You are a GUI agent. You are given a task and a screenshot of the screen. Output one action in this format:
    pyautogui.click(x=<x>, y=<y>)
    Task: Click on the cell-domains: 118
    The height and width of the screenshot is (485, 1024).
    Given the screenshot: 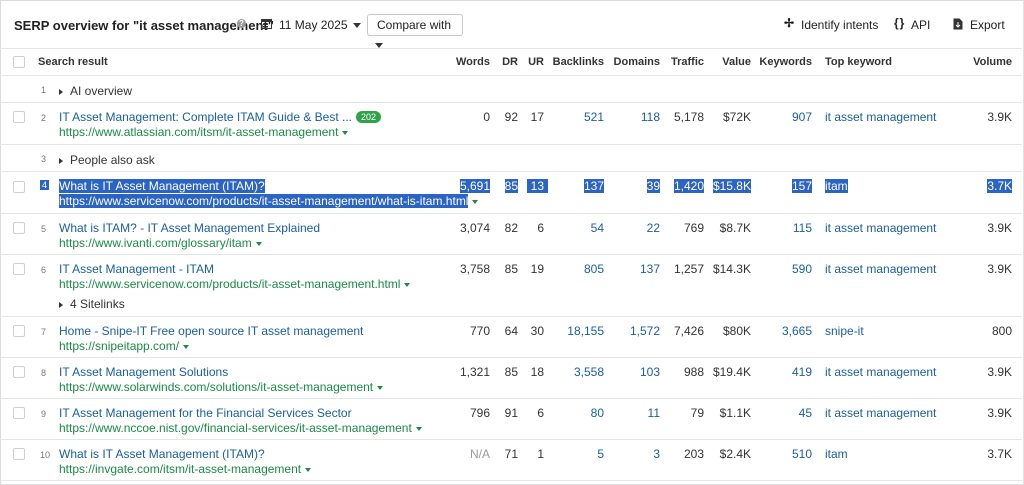 What is the action you would take?
    pyautogui.click(x=650, y=117)
    